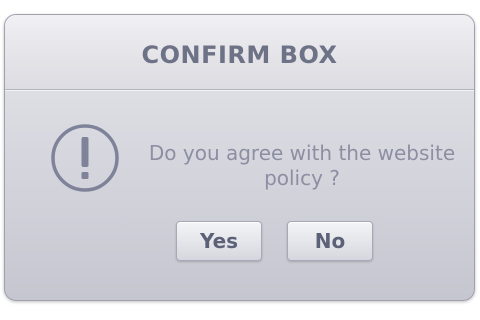 Image resolution: width=480 pixels, height=320 pixels. Describe the element at coordinates (330, 241) in the screenshot. I see `no-button: No` at that location.